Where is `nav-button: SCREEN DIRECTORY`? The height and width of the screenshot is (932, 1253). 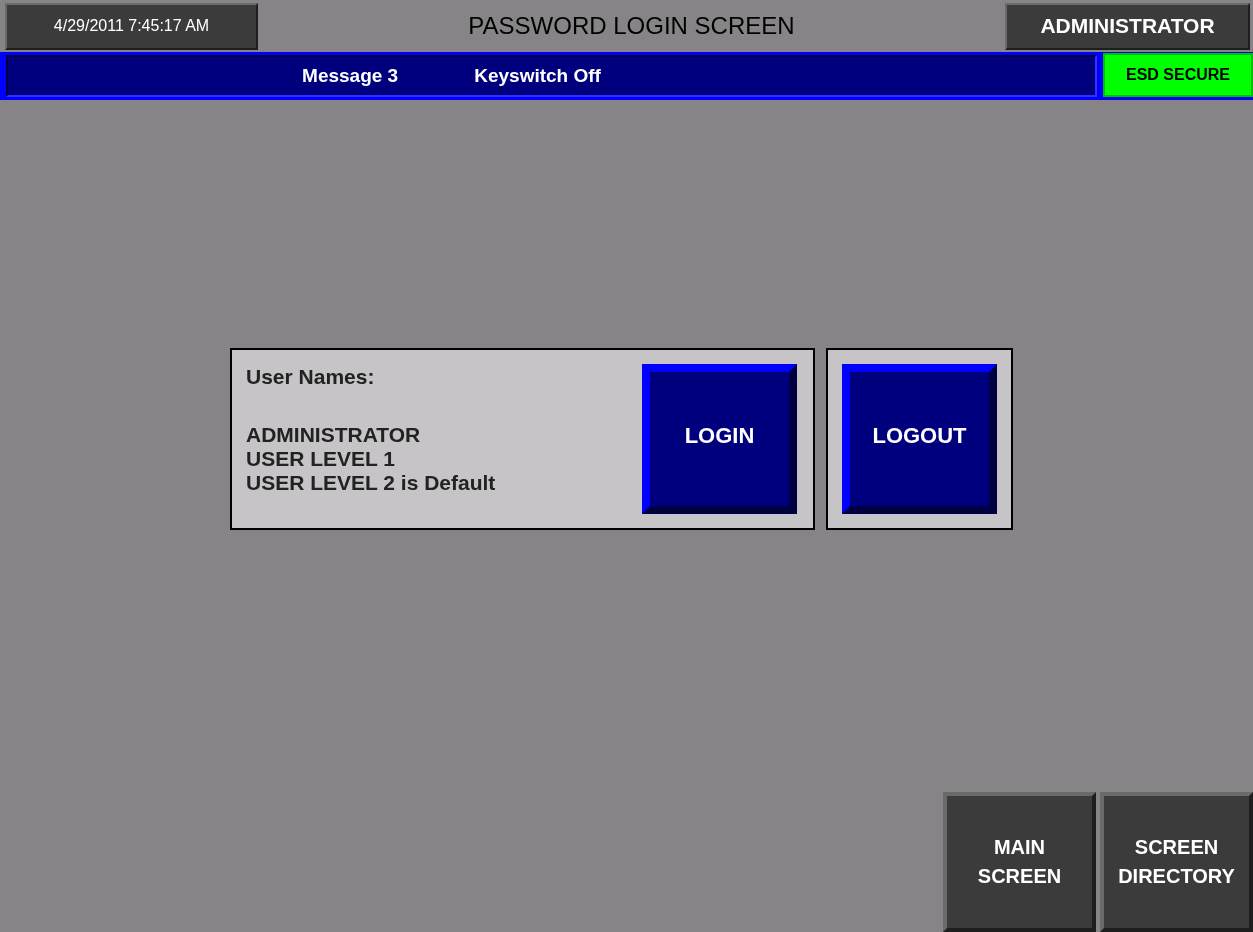 nav-button: SCREEN DIRECTORY is located at coordinates (1176, 862).